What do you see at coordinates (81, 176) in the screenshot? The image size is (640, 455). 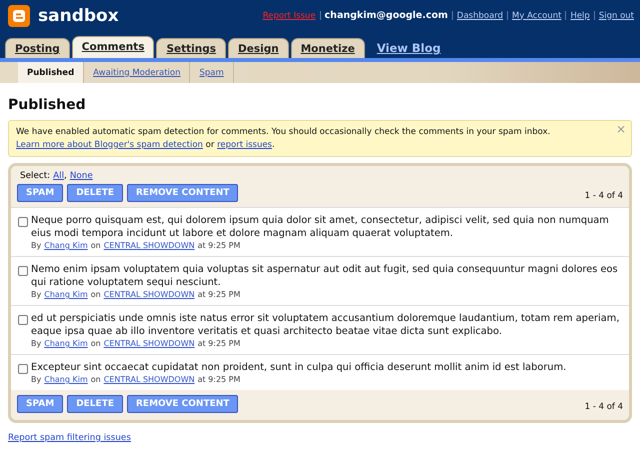 I see `select-link: None` at bounding box center [81, 176].